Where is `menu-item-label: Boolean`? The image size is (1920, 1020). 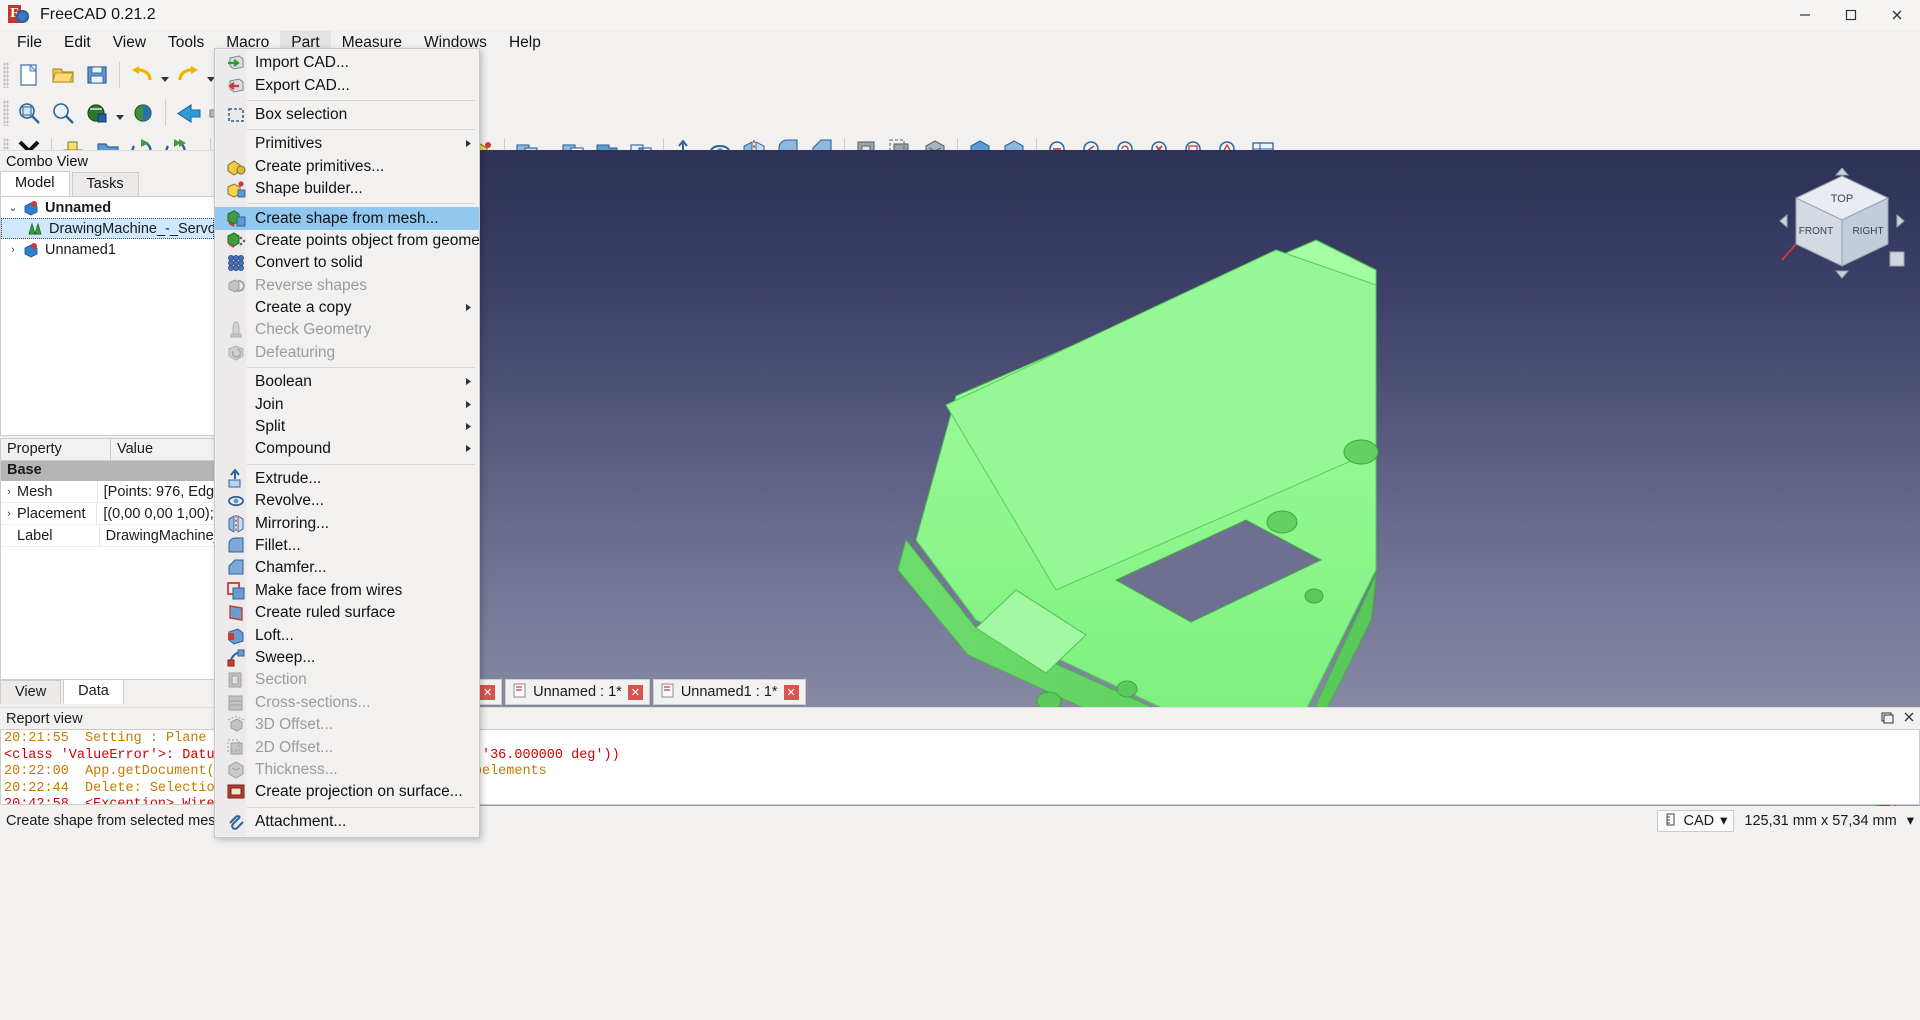
menu-item-label: Boolean is located at coordinates (283, 382).